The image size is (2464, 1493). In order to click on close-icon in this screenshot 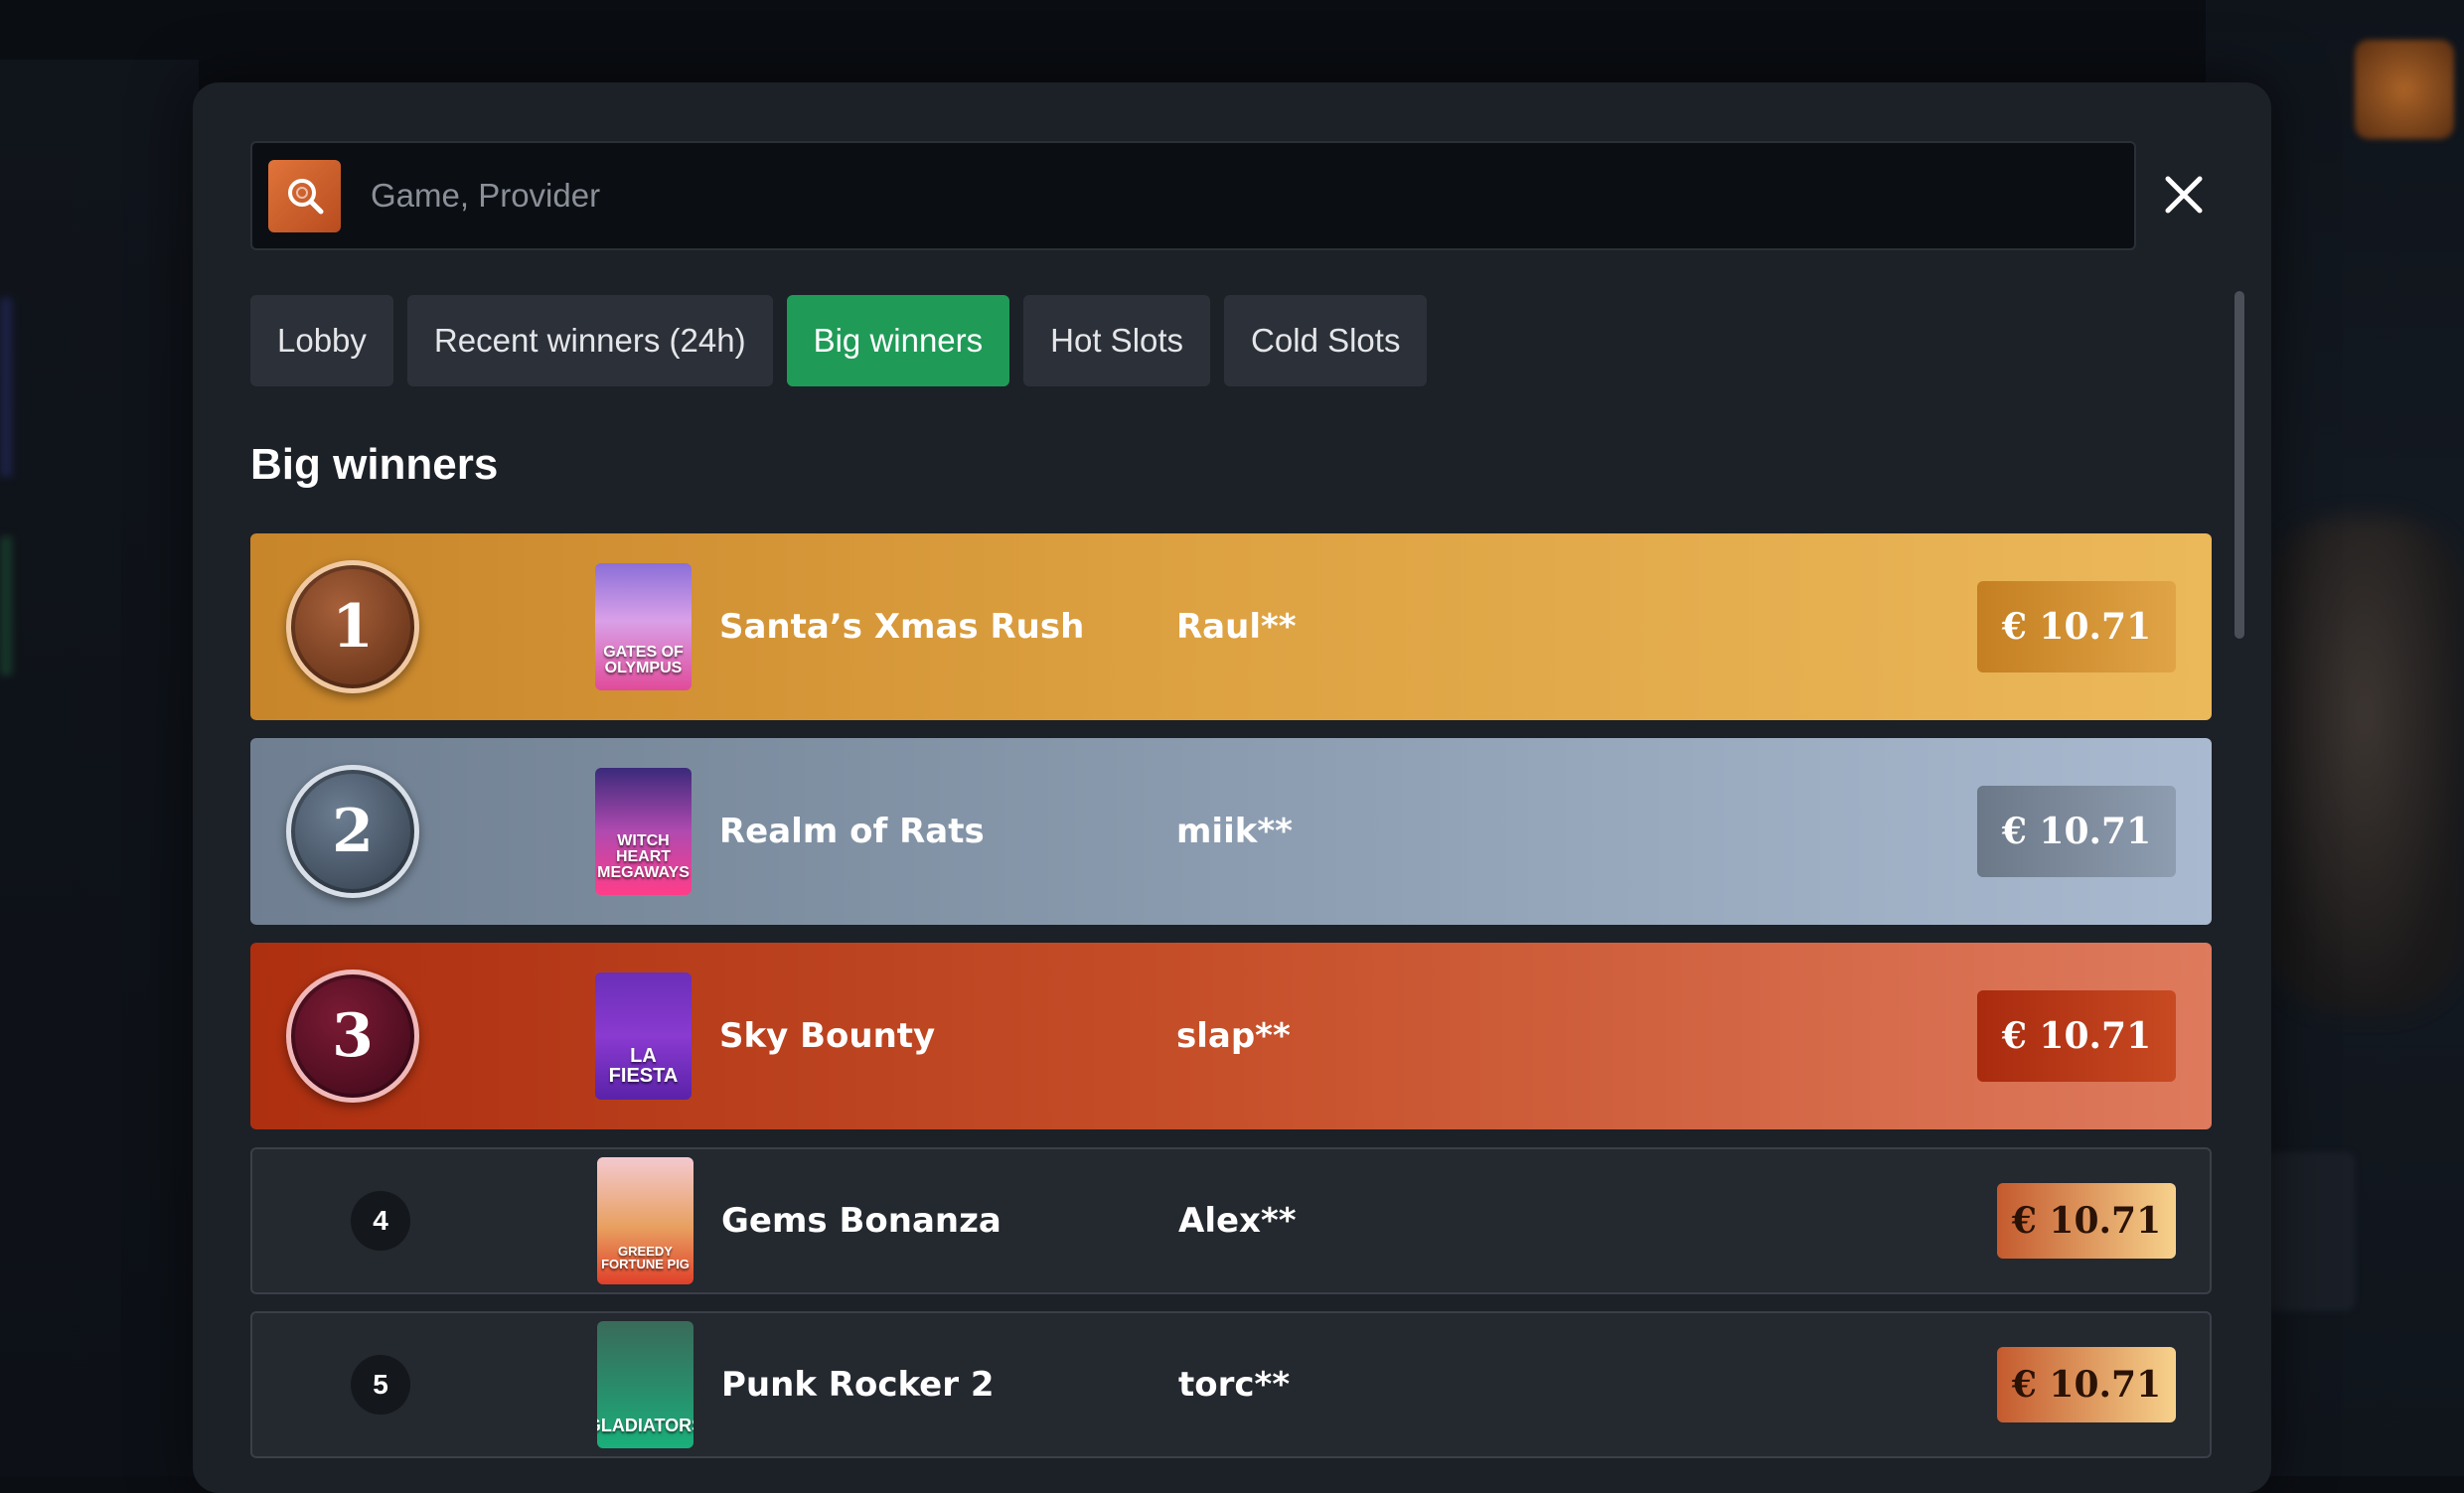, I will do `click(2184, 195)`.